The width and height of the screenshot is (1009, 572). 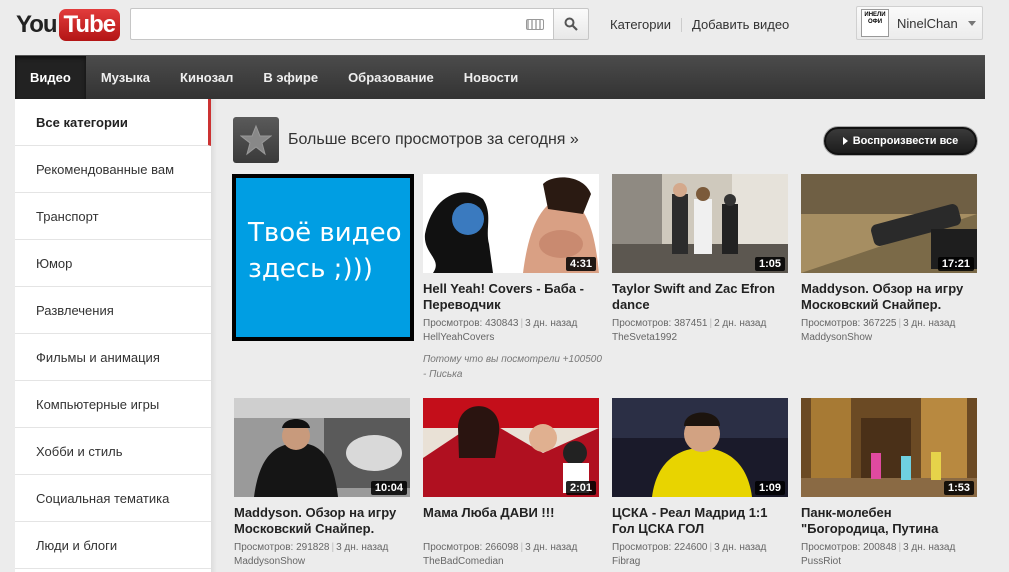 What do you see at coordinates (290, 78) in the screenshot?
I see `tab-live: В эфире` at bounding box center [290, 78].